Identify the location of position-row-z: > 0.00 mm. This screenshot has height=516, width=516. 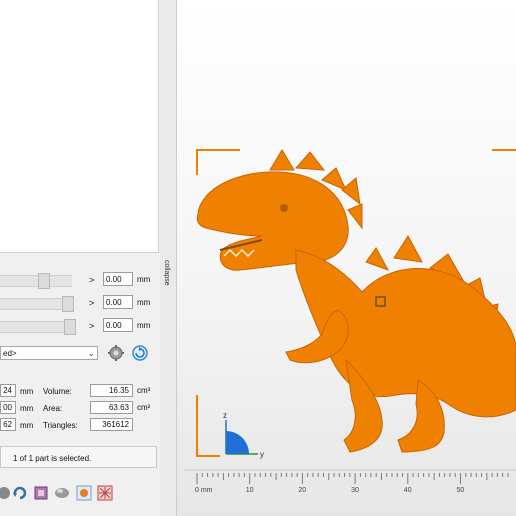
(79, 326).